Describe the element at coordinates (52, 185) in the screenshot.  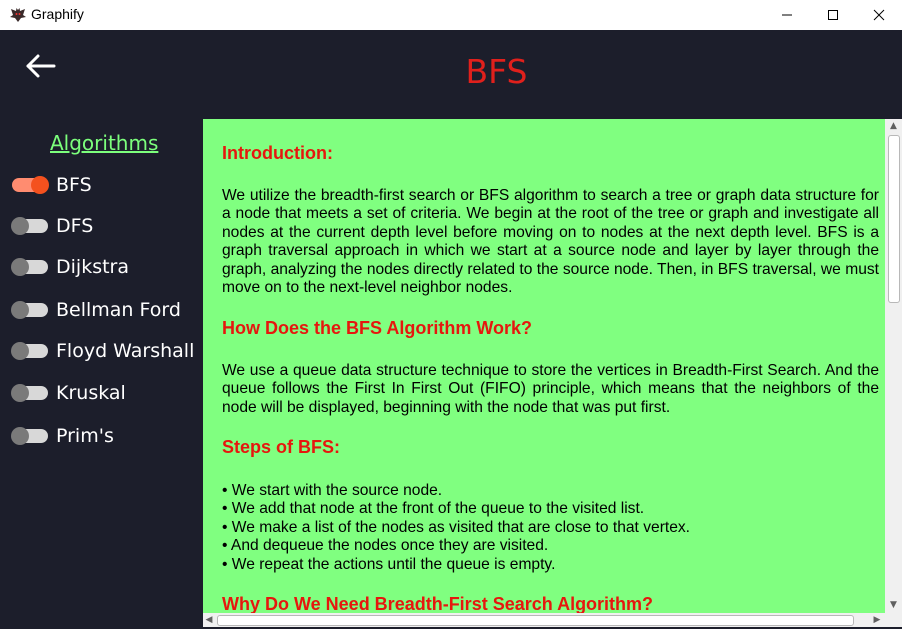
I see `sidebar-item-bfs: BFS` at that location.